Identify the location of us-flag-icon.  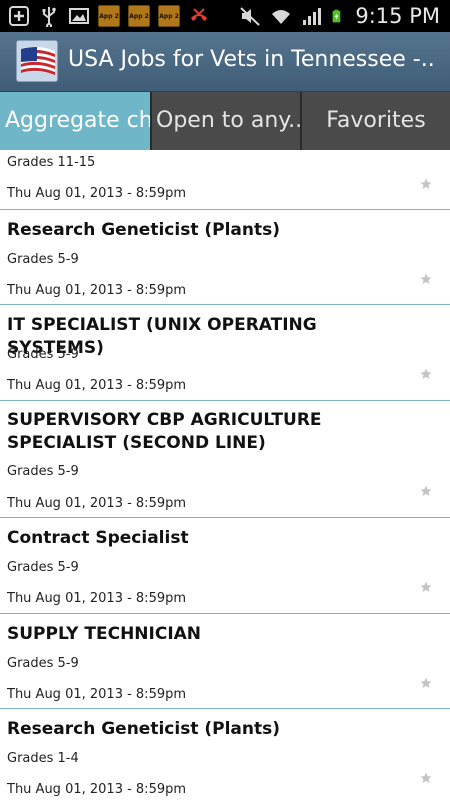
(37, 61).